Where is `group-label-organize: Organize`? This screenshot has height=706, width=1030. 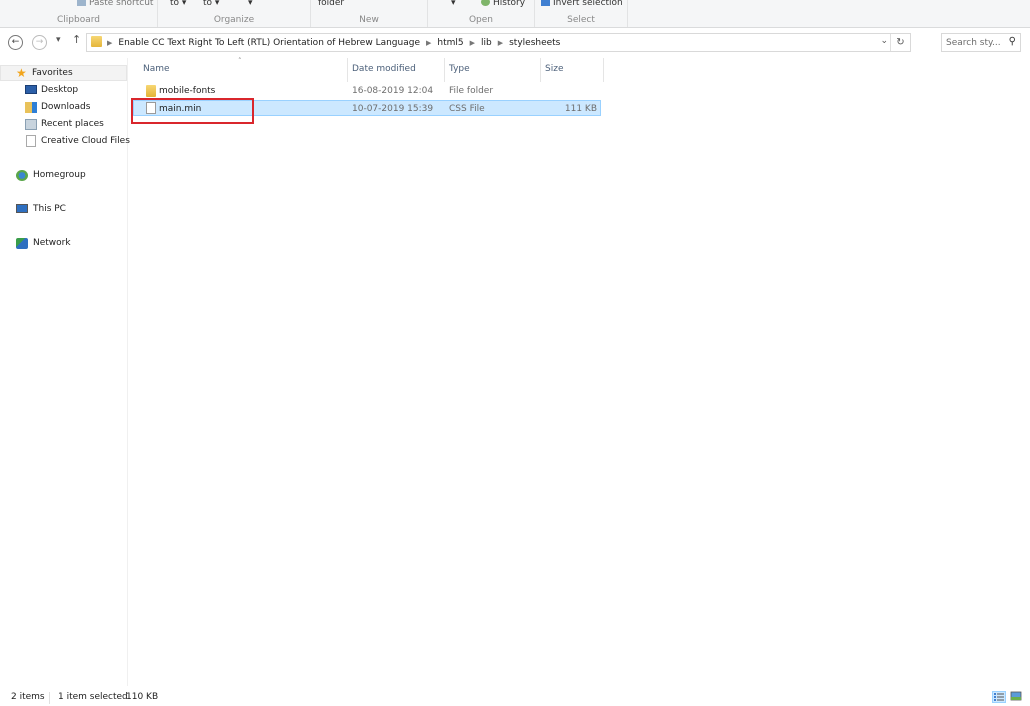 group-label-organize: Organize is located at coordinates (234, 20).